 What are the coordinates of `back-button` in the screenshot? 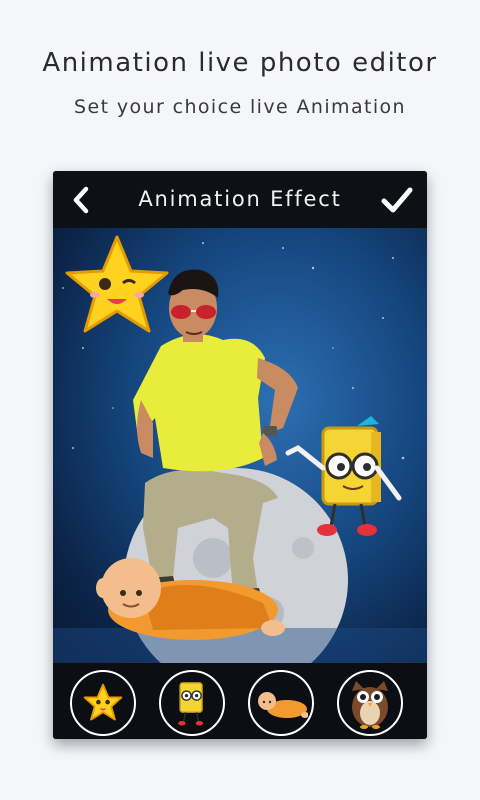 It's located at (81, 200).